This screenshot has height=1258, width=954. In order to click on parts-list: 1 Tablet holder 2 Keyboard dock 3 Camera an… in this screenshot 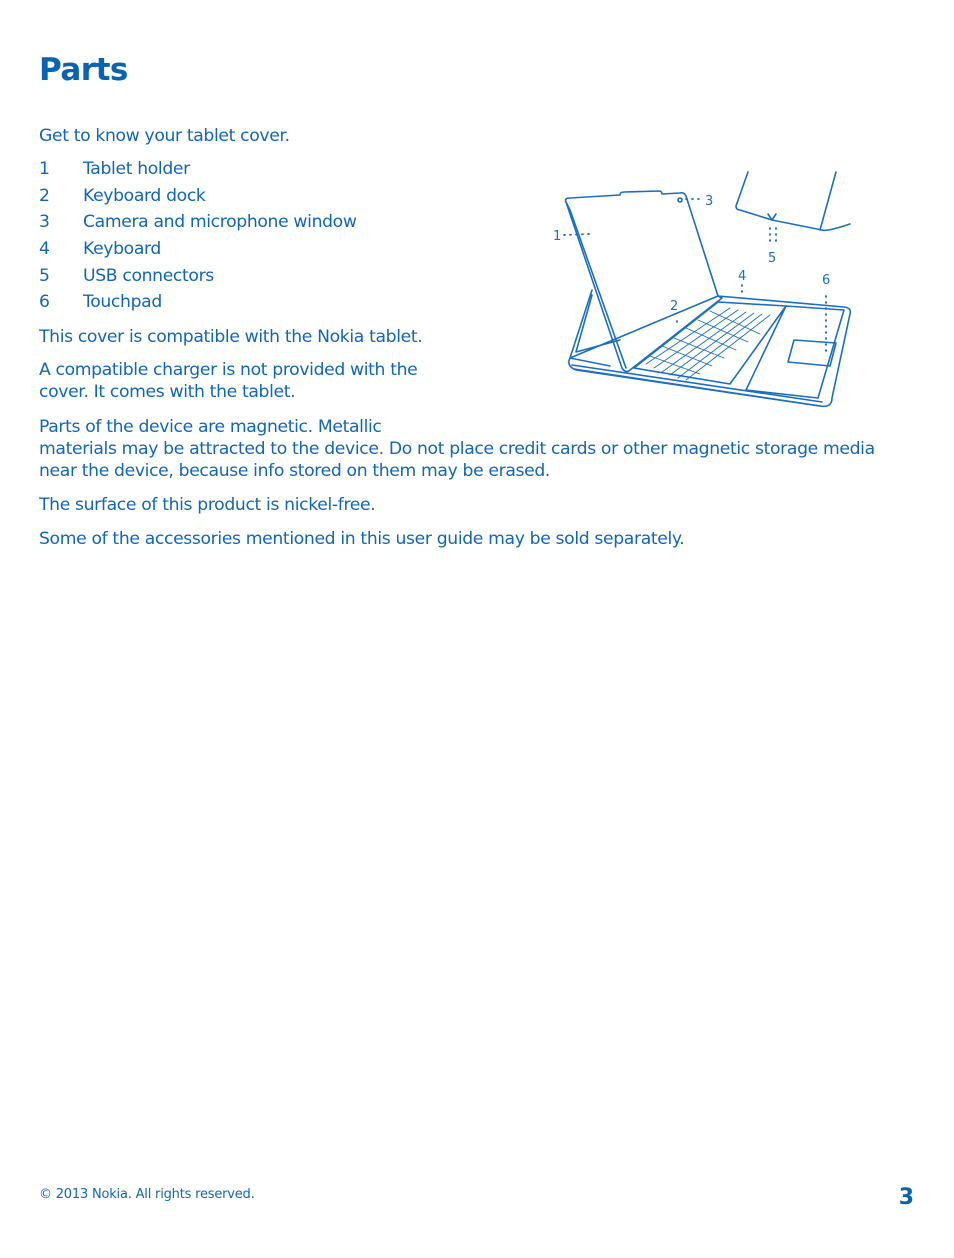, I will do `click(198, 238)`.